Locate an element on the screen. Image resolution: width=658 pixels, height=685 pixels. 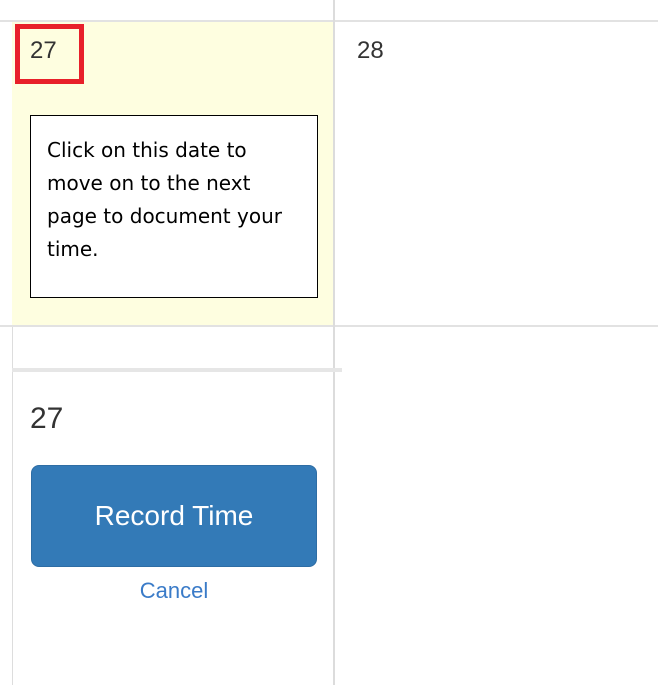
cell-divider is located at coordinates (177, 370).